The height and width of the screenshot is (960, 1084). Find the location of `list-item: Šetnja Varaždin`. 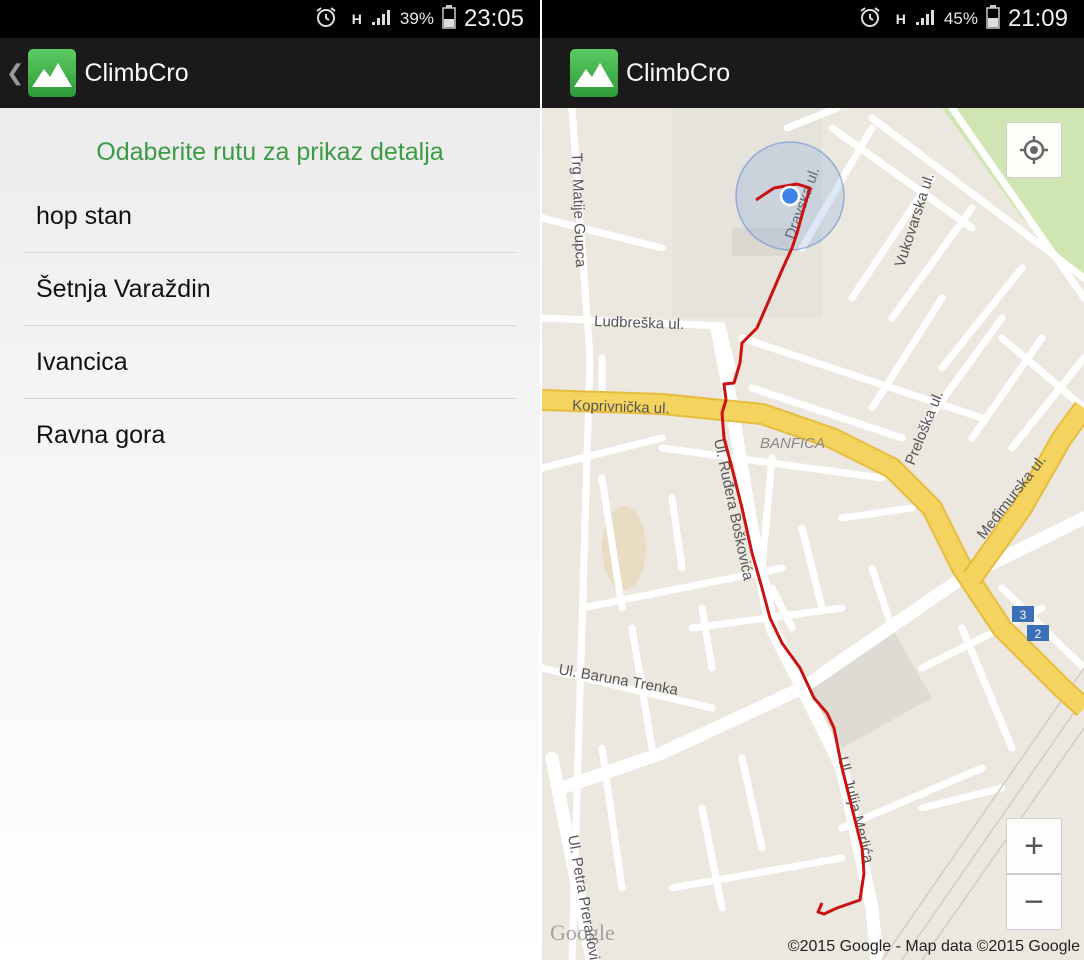

list-item: Šetnja Varaždin is located at coordinates (270, 289).